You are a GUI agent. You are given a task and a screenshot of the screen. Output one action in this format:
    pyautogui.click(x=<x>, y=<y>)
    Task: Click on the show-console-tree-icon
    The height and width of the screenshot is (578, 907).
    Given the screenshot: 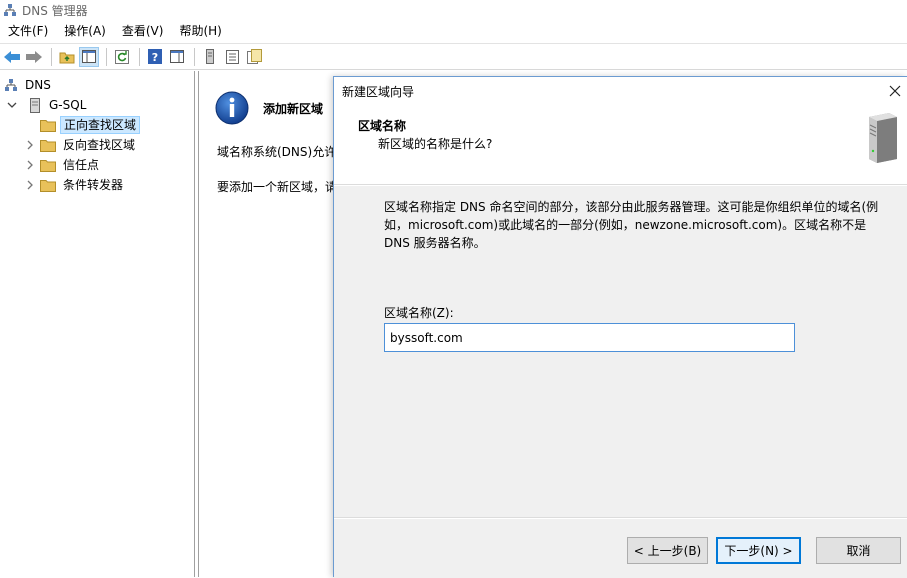 What is the action you would take?
    pyautogui.click(x=89, y=56)
    